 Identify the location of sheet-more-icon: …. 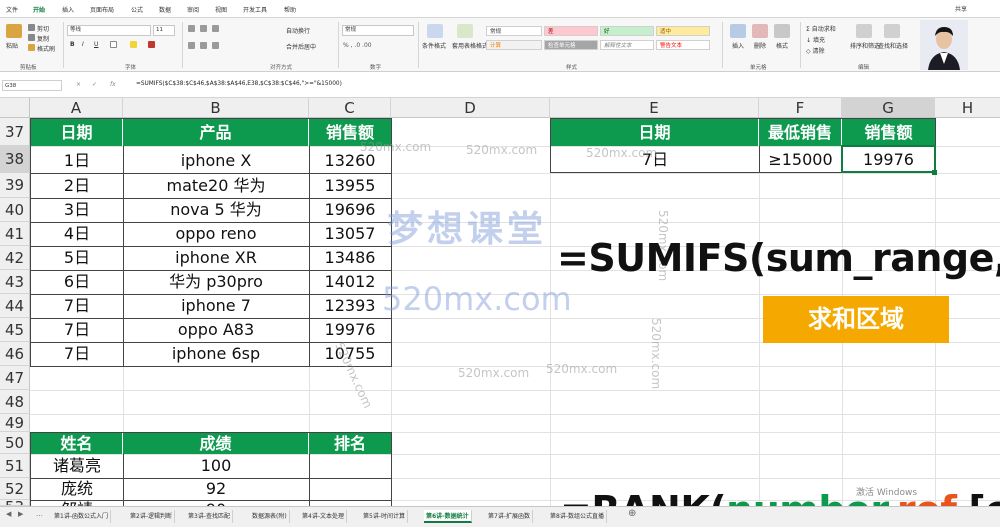
(39, 514).